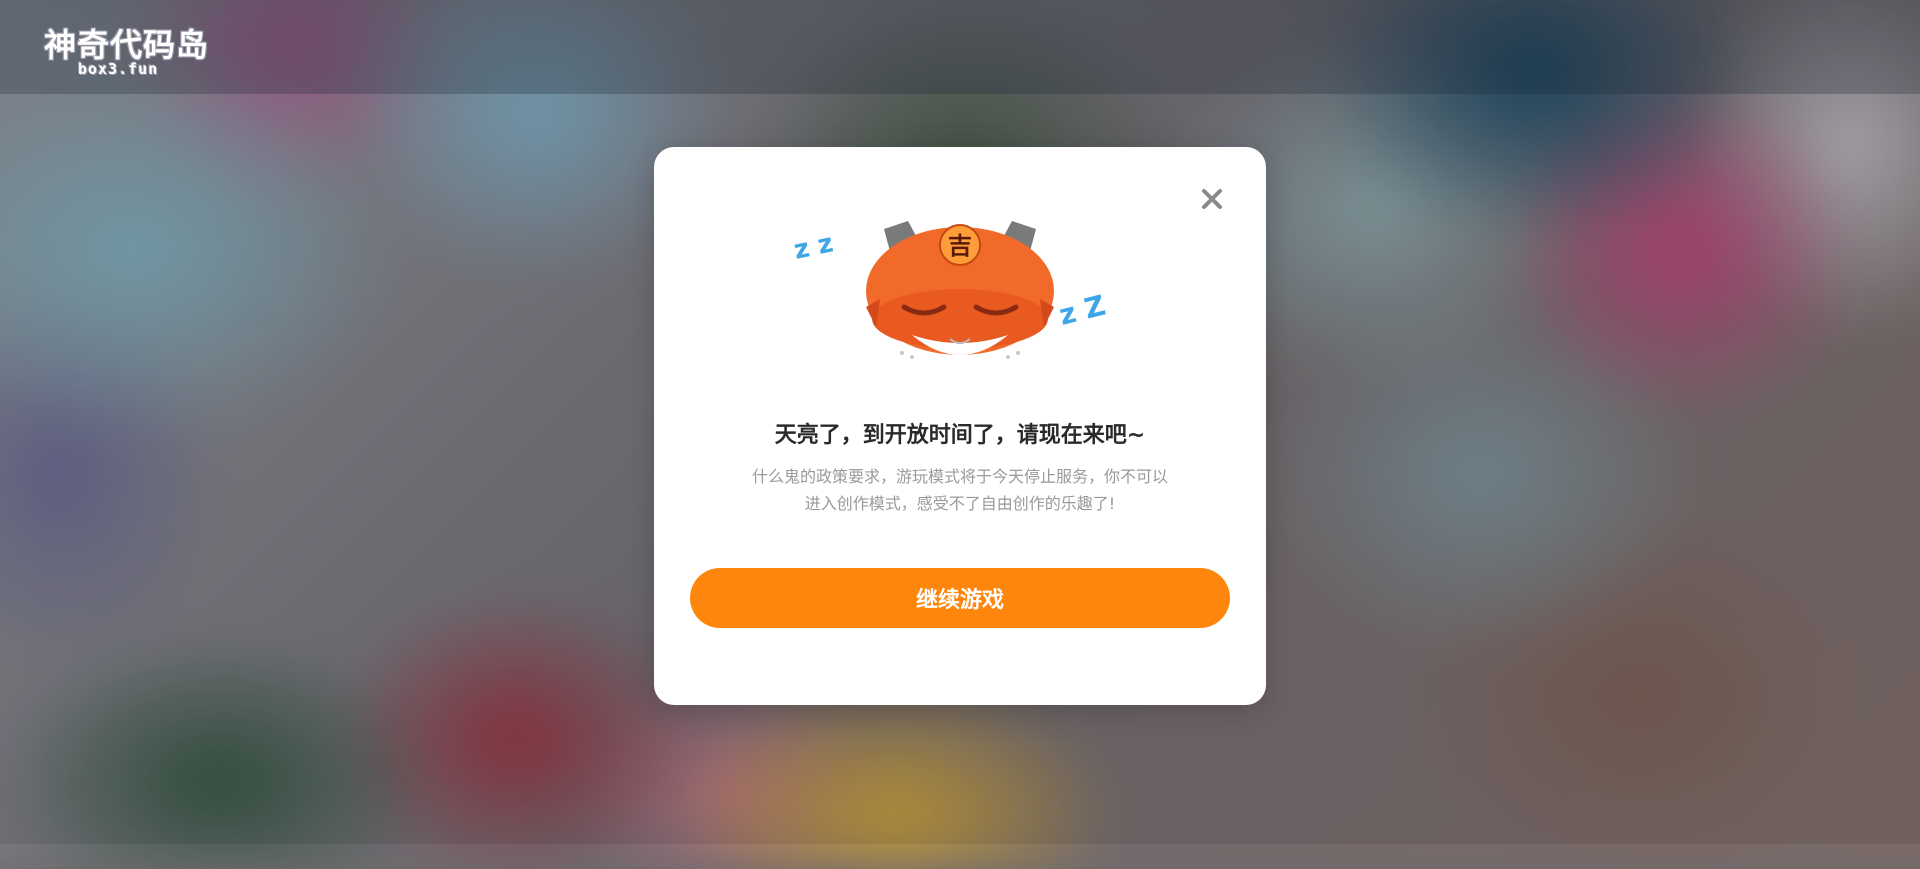 This screenshot has width=1920, height=869. I want to click on continue-game-button: 继续游戏, so click(960, 598).